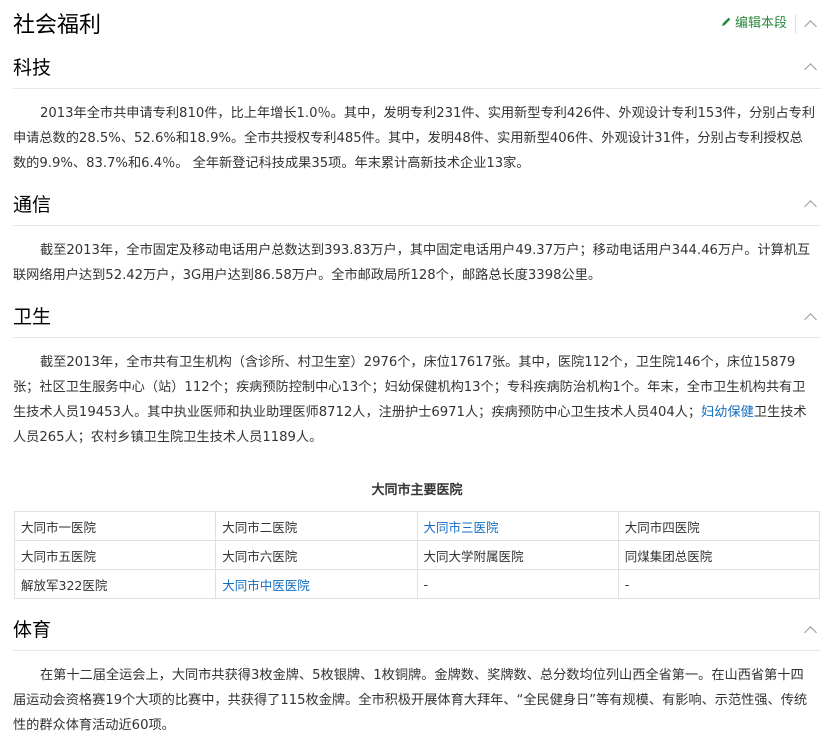 The image size is (835, 746). I want to click on section-title-tech: 科技, so click(32, 68).